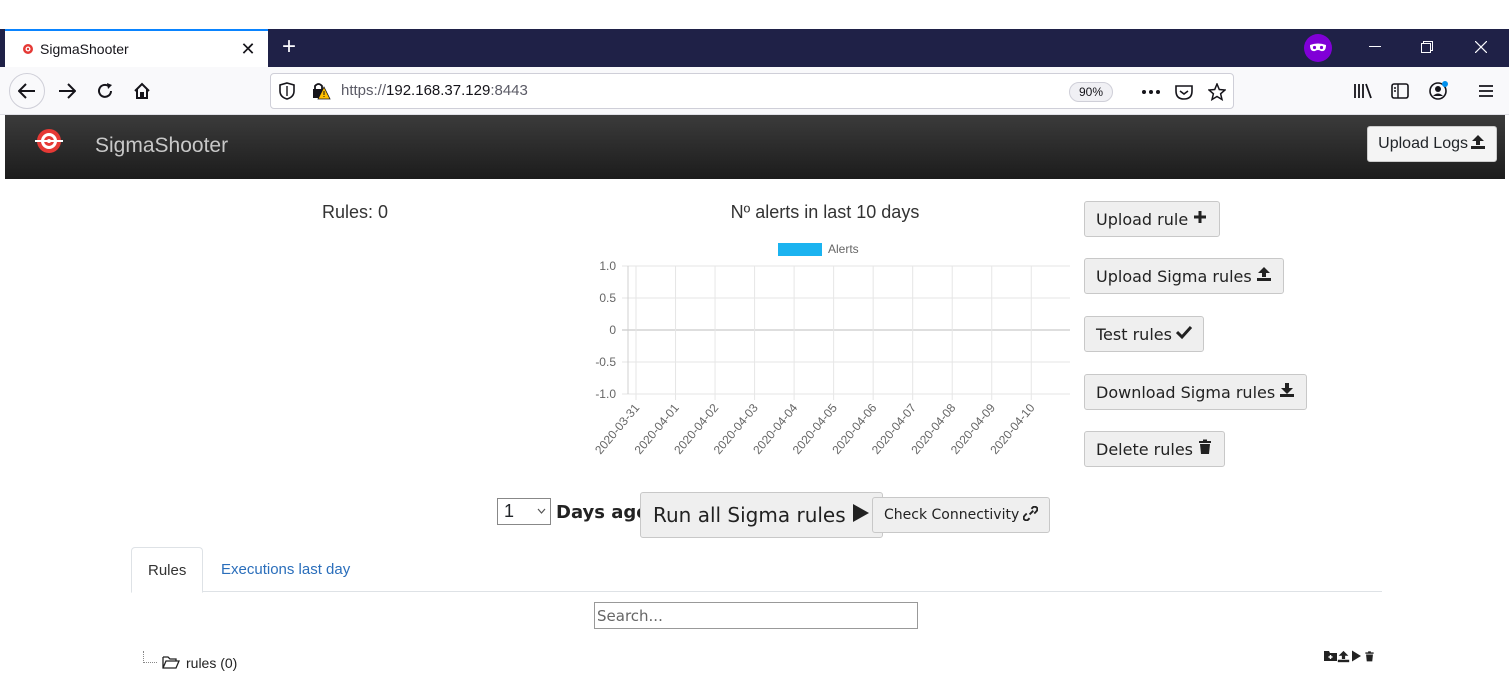 The image size is (1509, 677). What do you see at coordinates (612, 330) in the screenshot?
I see `y-tick-label: 0` at bounding box center [612, 330].